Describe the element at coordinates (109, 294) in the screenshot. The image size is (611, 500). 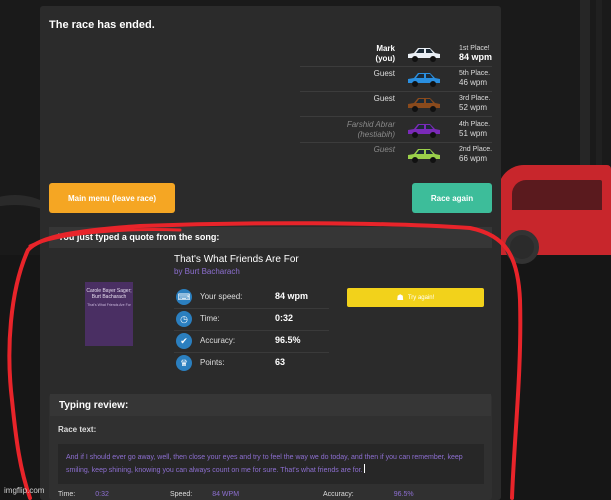
I see `album-cover-text: Carole Bayer Sager; Burt Bacharach` at that location.